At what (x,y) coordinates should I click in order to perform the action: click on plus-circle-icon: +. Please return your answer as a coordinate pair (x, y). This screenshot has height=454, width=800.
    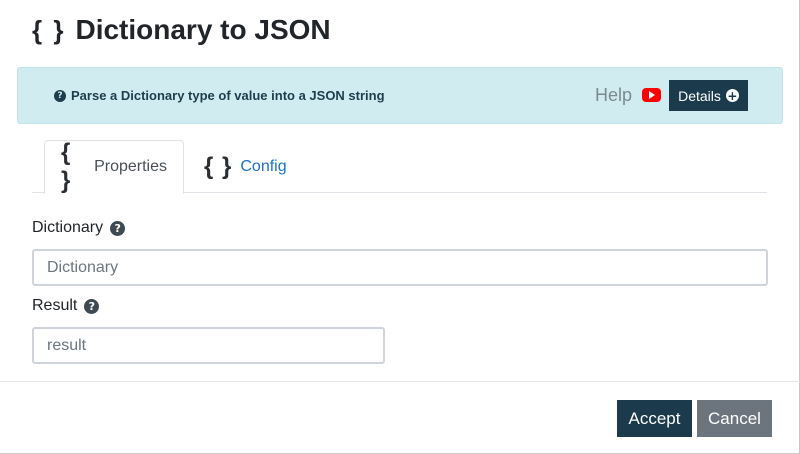
    Looking at the image, I should click on (732, 95).